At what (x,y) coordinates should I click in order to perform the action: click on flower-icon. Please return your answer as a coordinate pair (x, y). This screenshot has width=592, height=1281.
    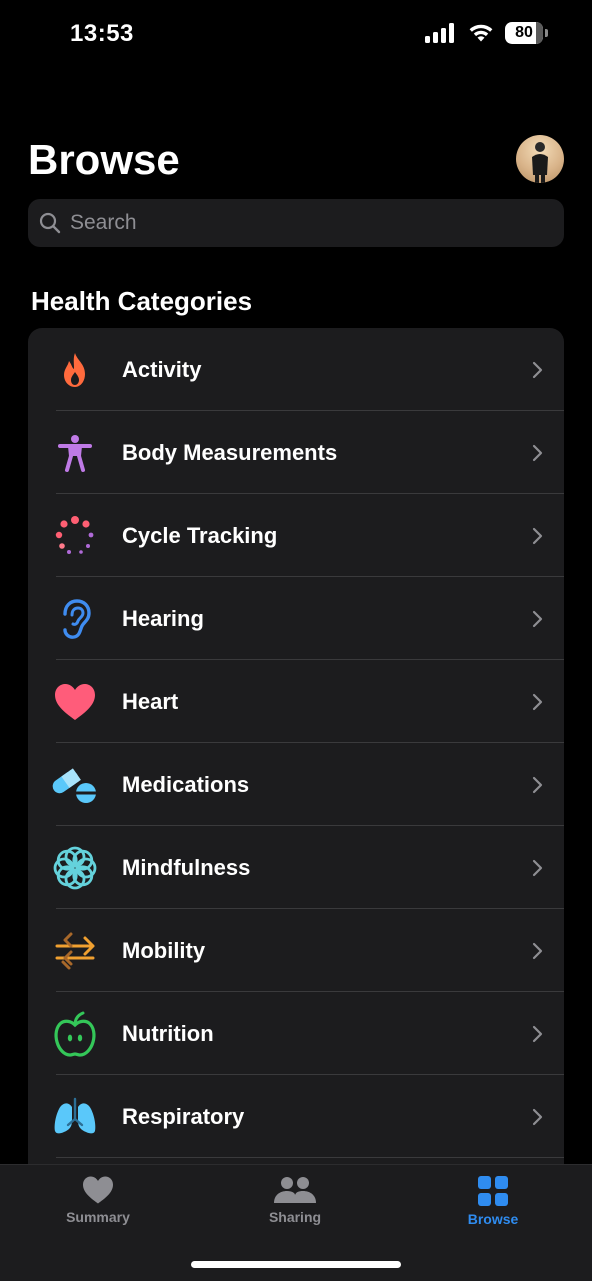
    Looking at the image, I should click on (75, 868).